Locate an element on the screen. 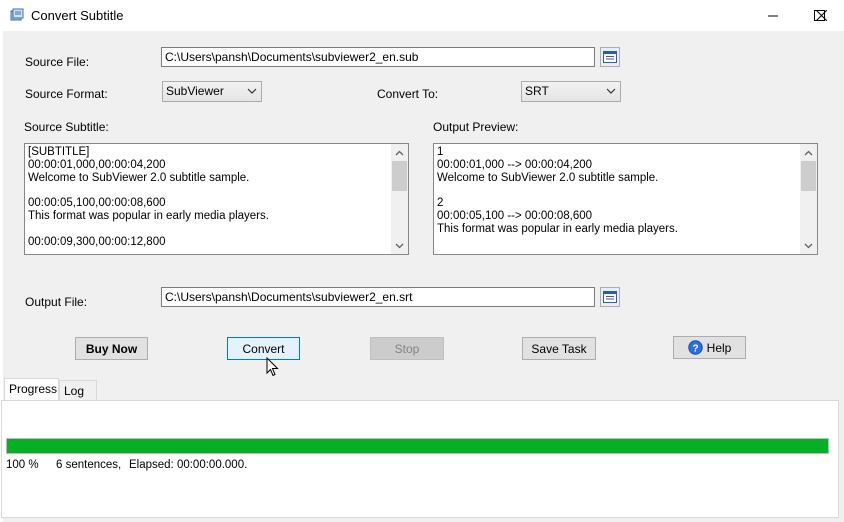  buy-now-button: Buy Now is located at coordinates (111, 348).